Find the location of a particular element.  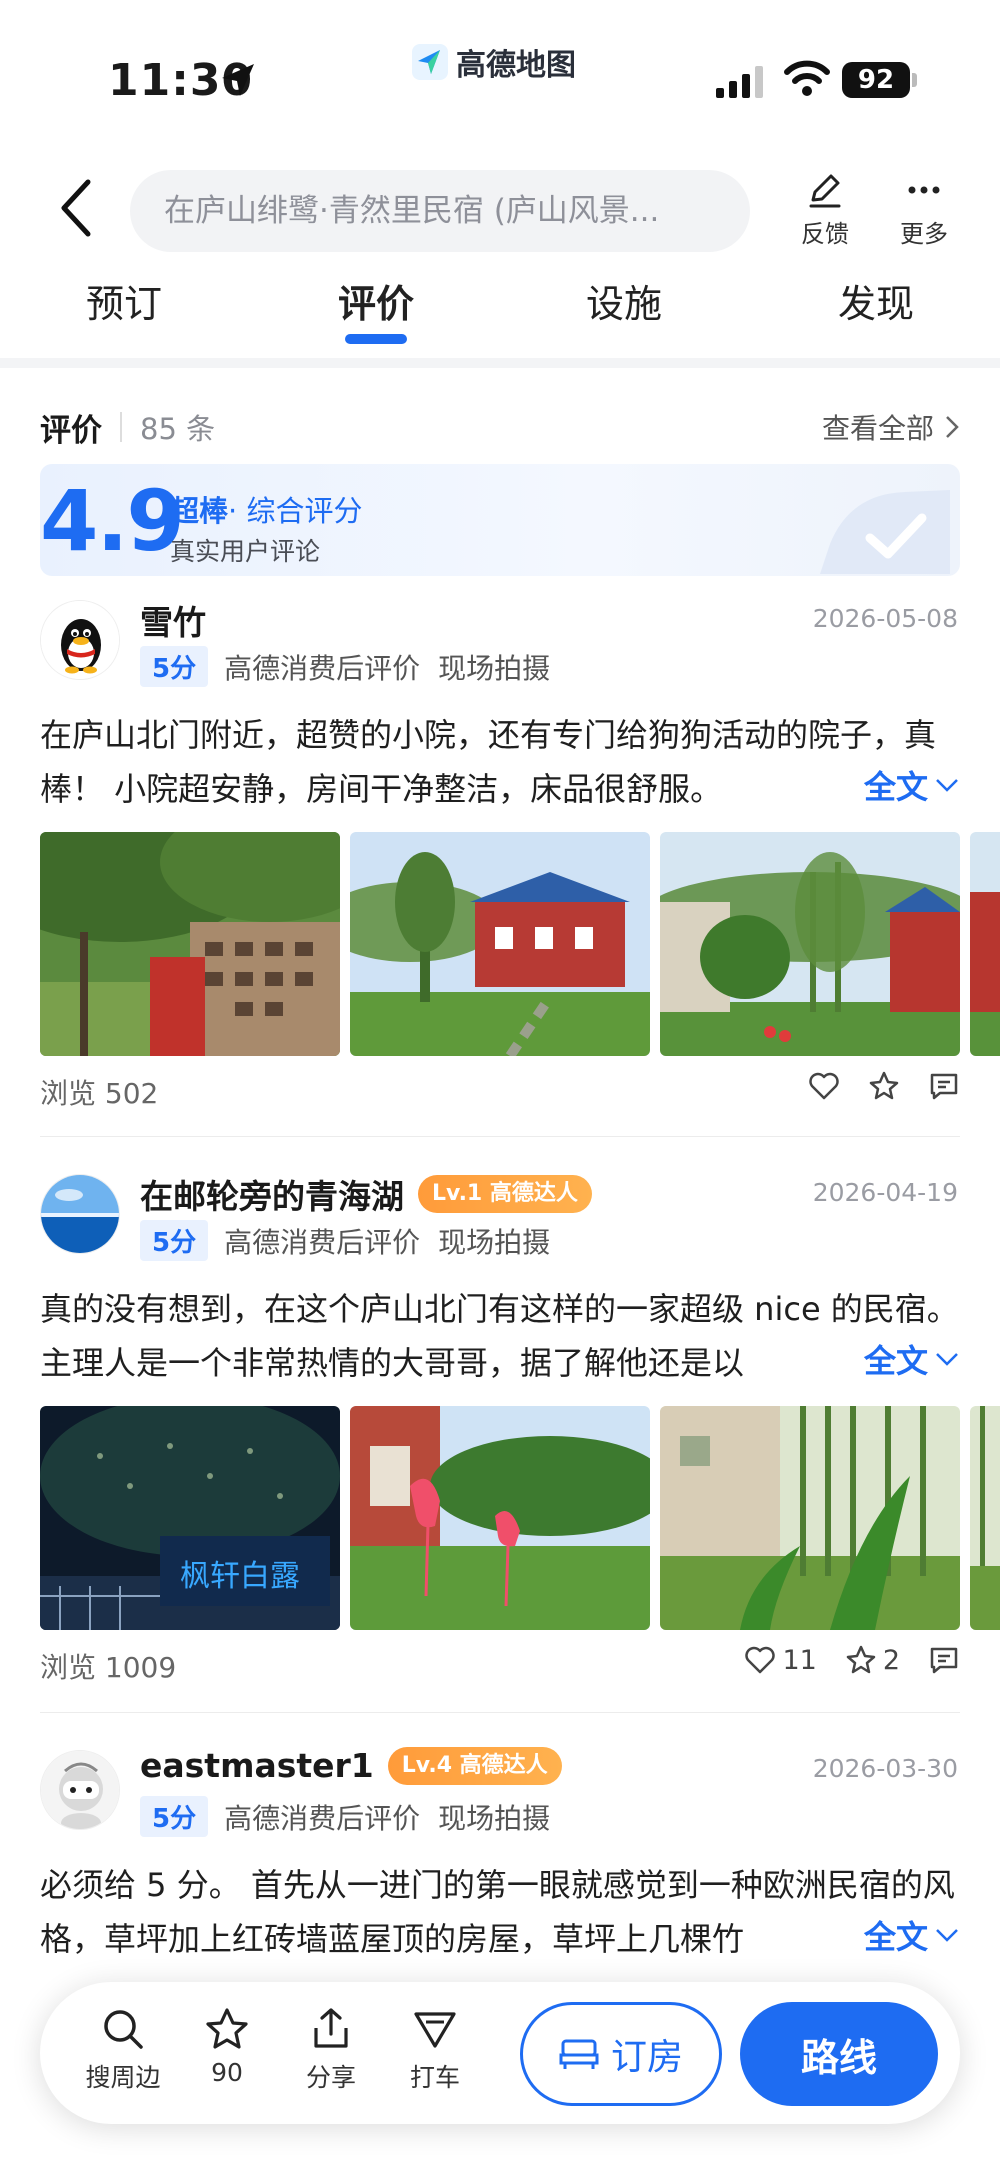

battery-tip is located at coordinates (914, 80).